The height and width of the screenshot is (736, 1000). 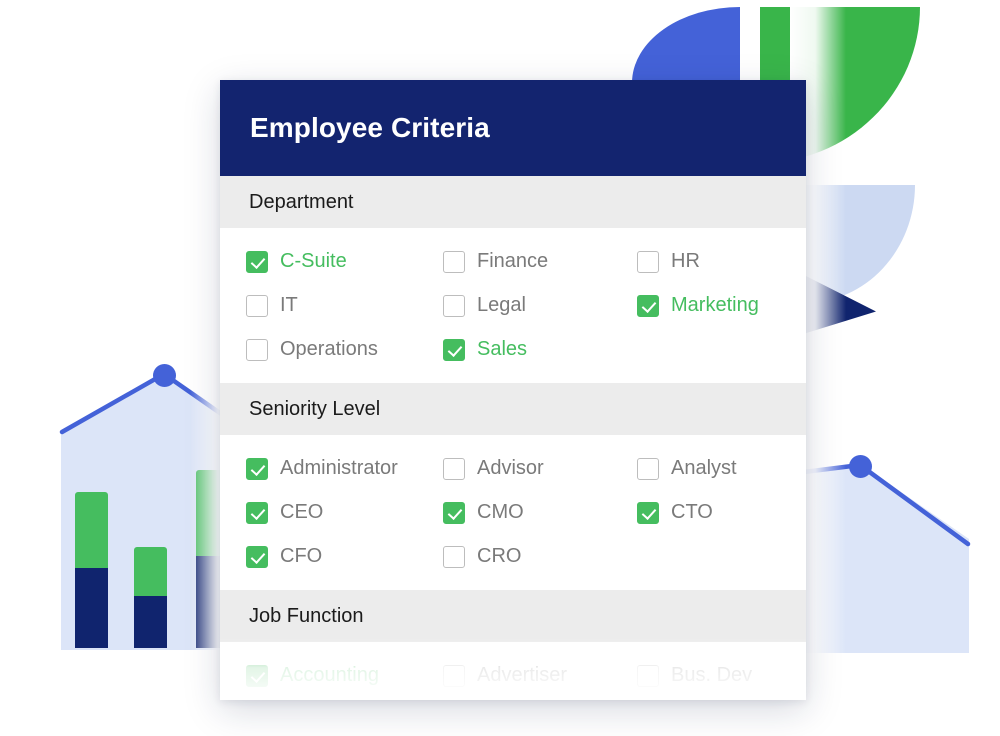 I want to click on left-chart-peak-marker-icon, so click(x=164, y=375).